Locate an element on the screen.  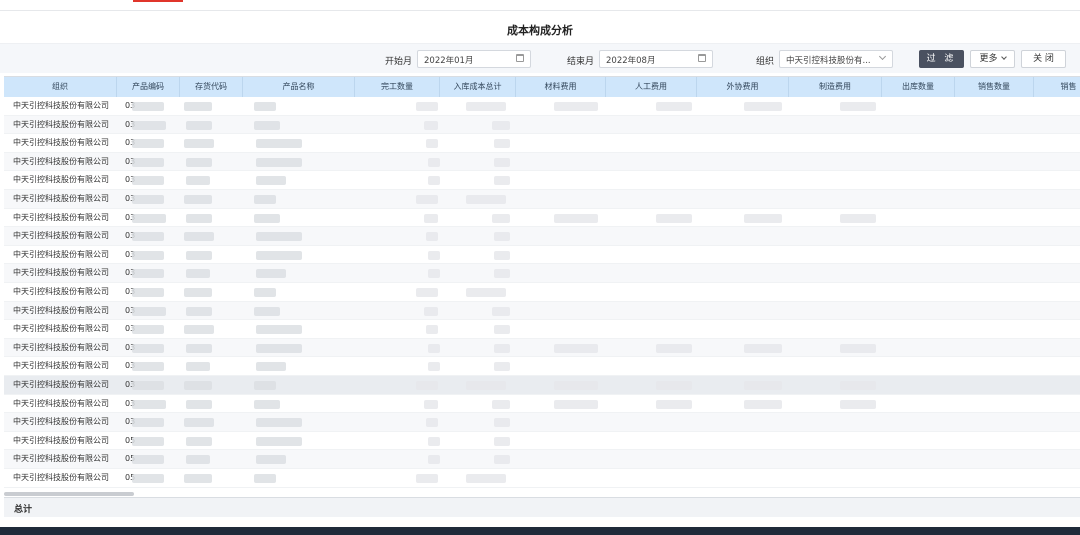
end-month-label: 结束月 is located at coordinates (581, 62).